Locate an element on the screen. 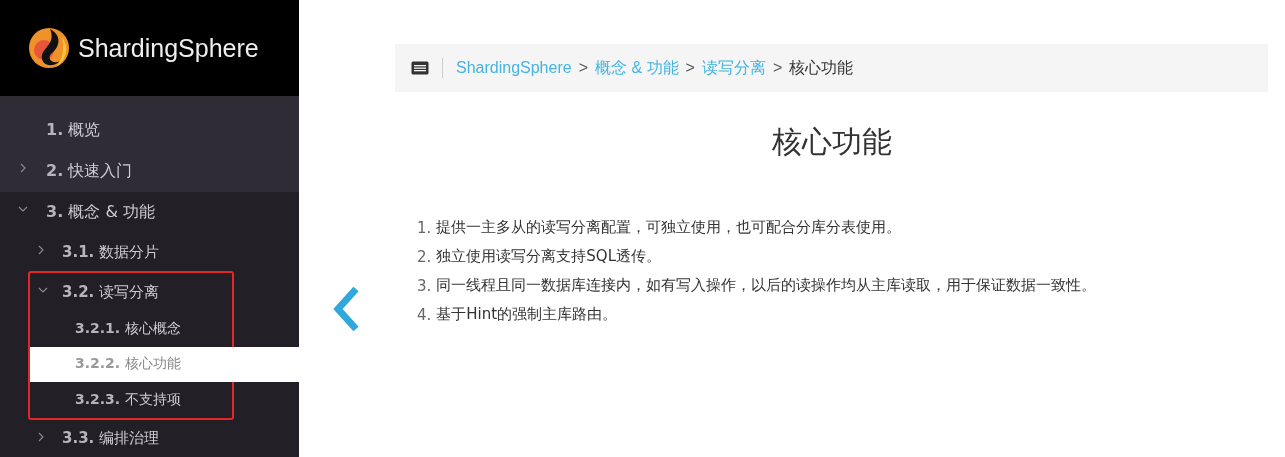 Image resolution: width=1285 pixels, height=457 pixels. list-item-text: 基于Hint的强制主库路由。 is located at coordinates (527, 314).